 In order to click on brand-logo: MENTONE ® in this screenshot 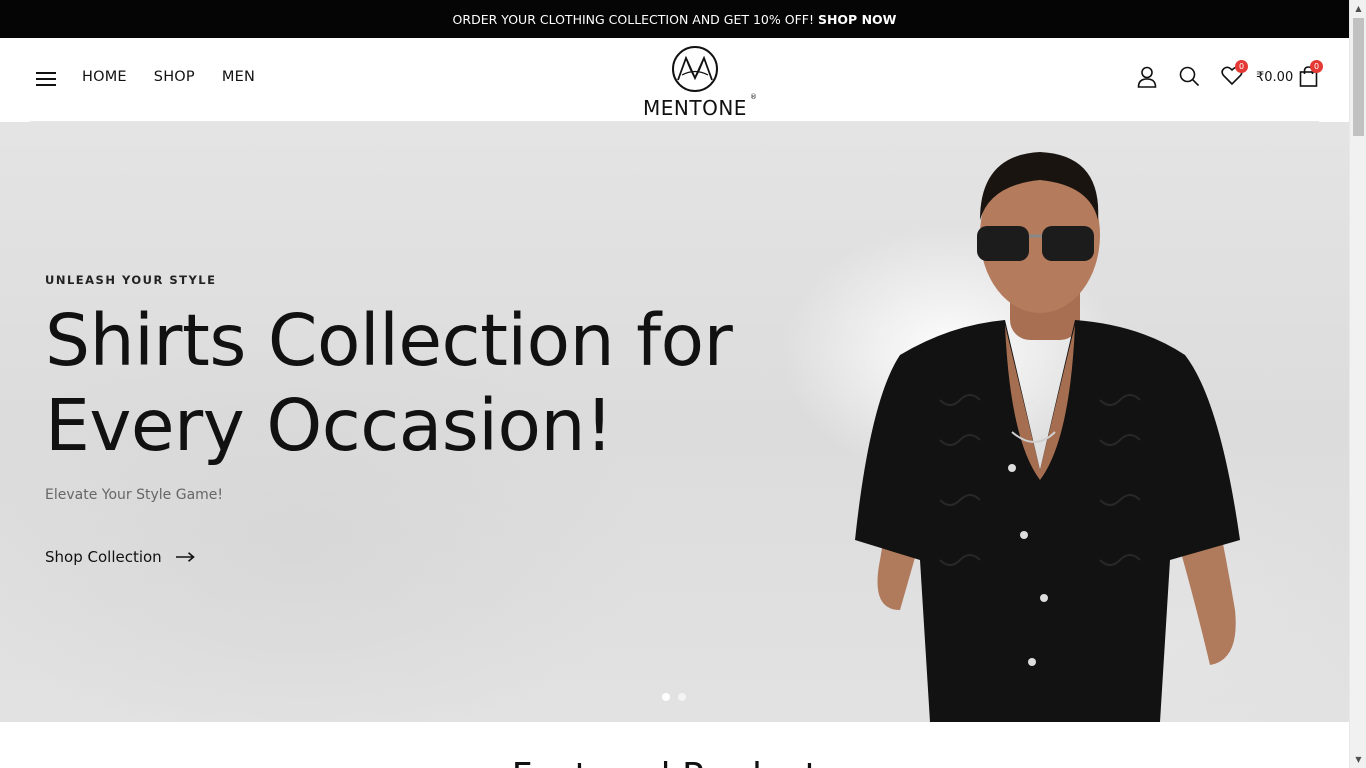, I will do `click(695, 82)`.